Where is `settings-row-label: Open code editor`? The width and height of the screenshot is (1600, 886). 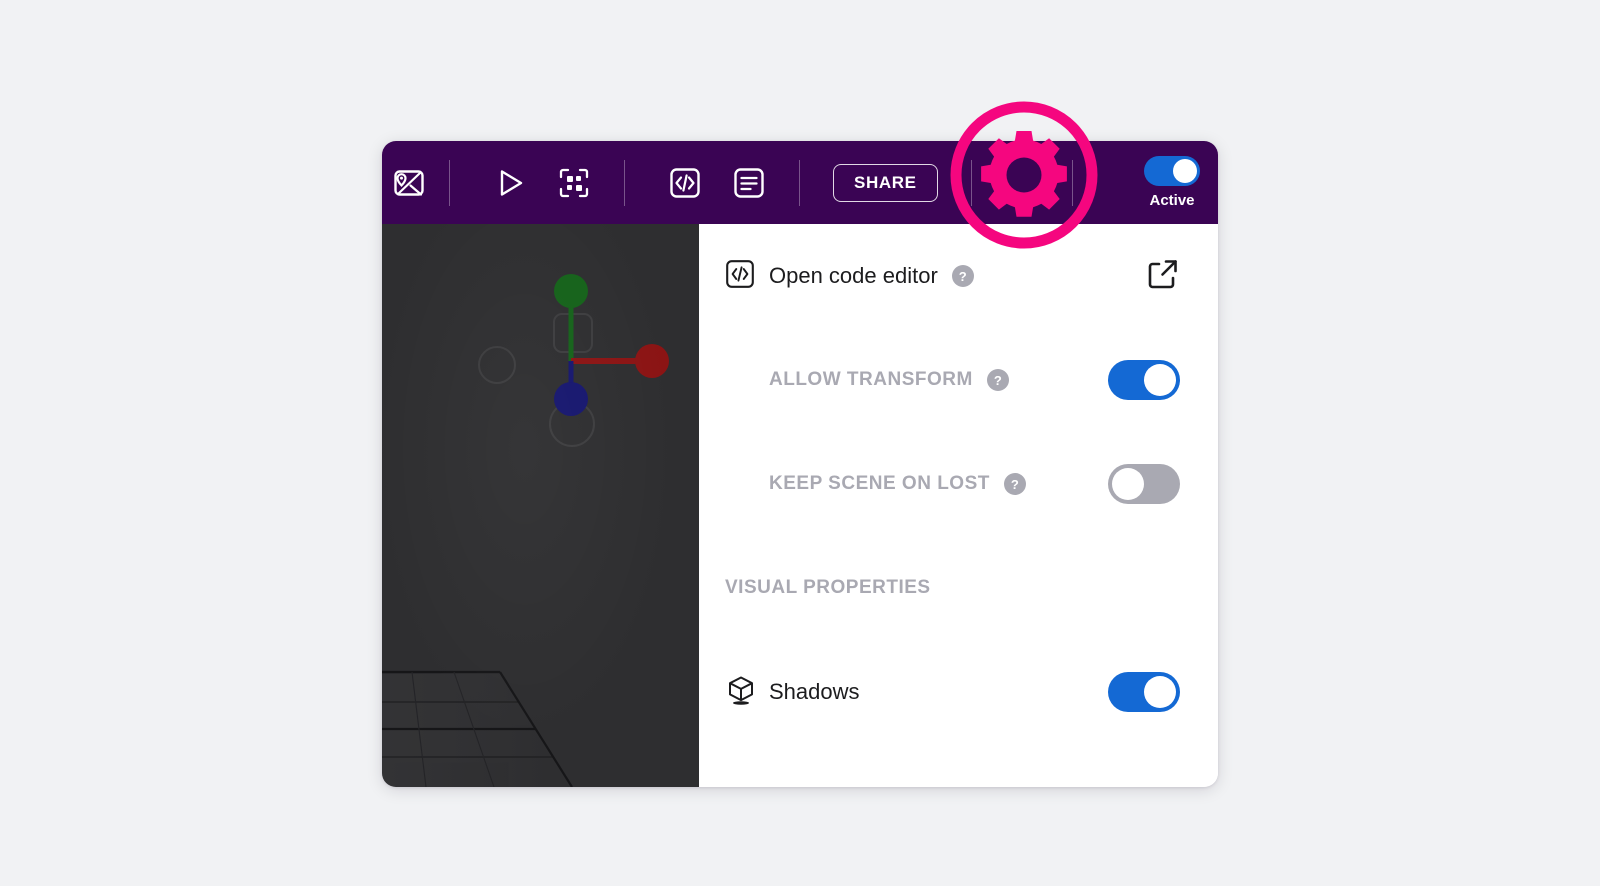
settings-row-label: Open code editor is located at coordinates (853, 275).